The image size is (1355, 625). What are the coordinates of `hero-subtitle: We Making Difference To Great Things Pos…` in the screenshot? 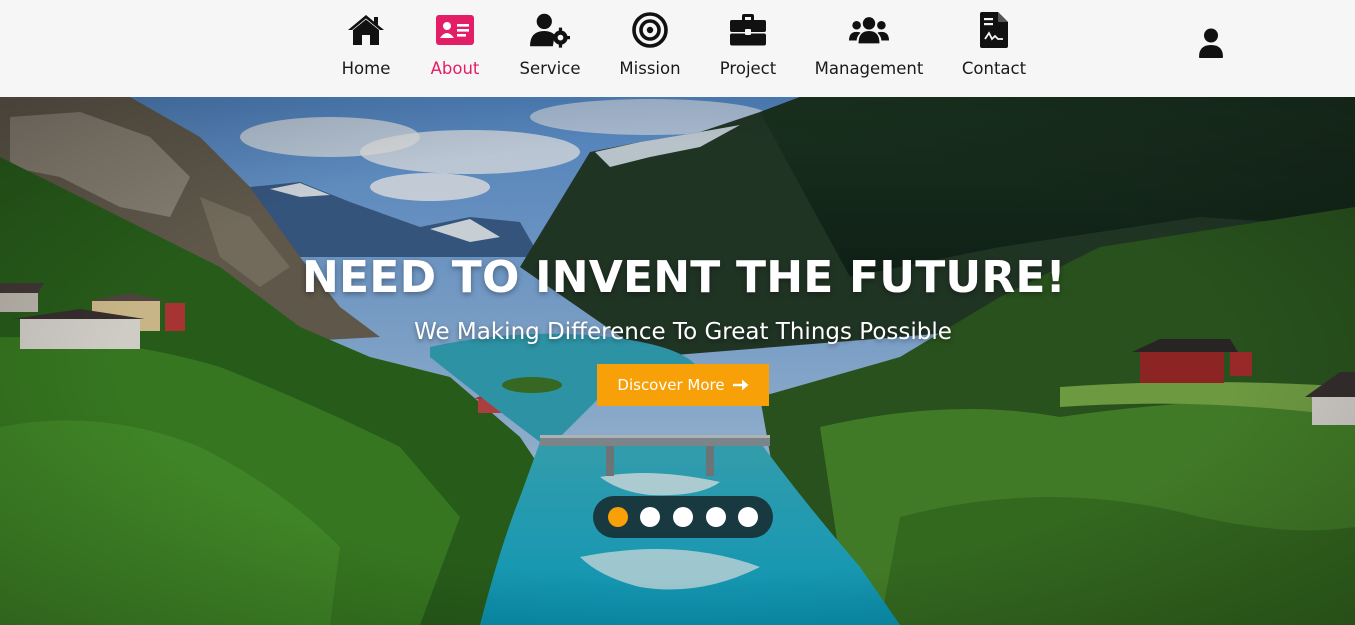 It's located at (683, 332).